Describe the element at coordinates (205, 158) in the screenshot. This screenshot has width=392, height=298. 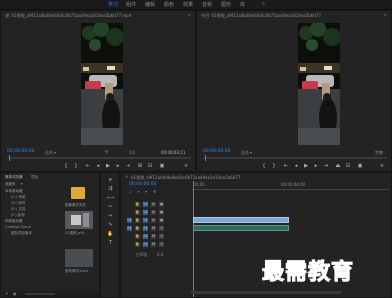
I see `program-playhead` at that location.